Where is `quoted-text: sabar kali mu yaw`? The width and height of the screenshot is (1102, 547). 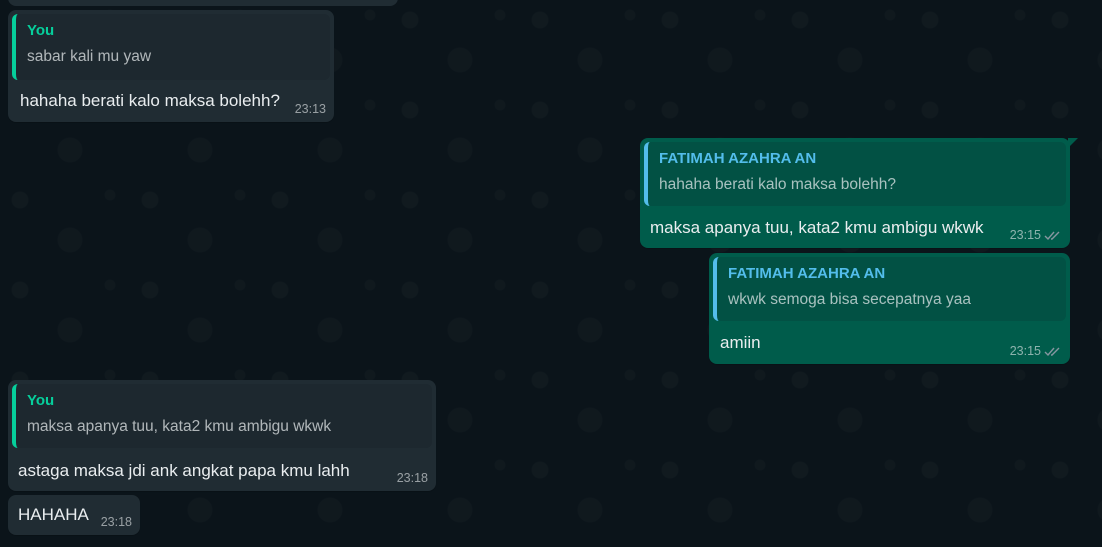
quoted-text: sabar kali mu yaw is located at coordinates (89, 56).